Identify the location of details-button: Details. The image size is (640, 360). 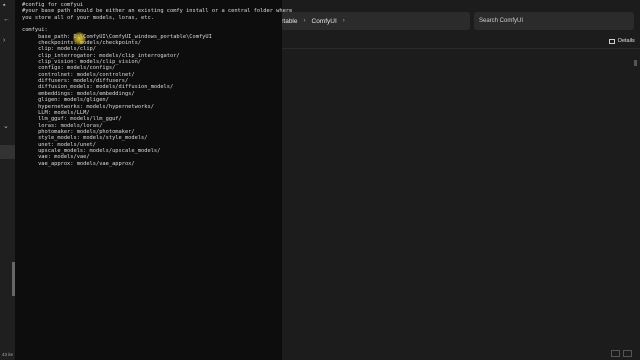
(622, 41).